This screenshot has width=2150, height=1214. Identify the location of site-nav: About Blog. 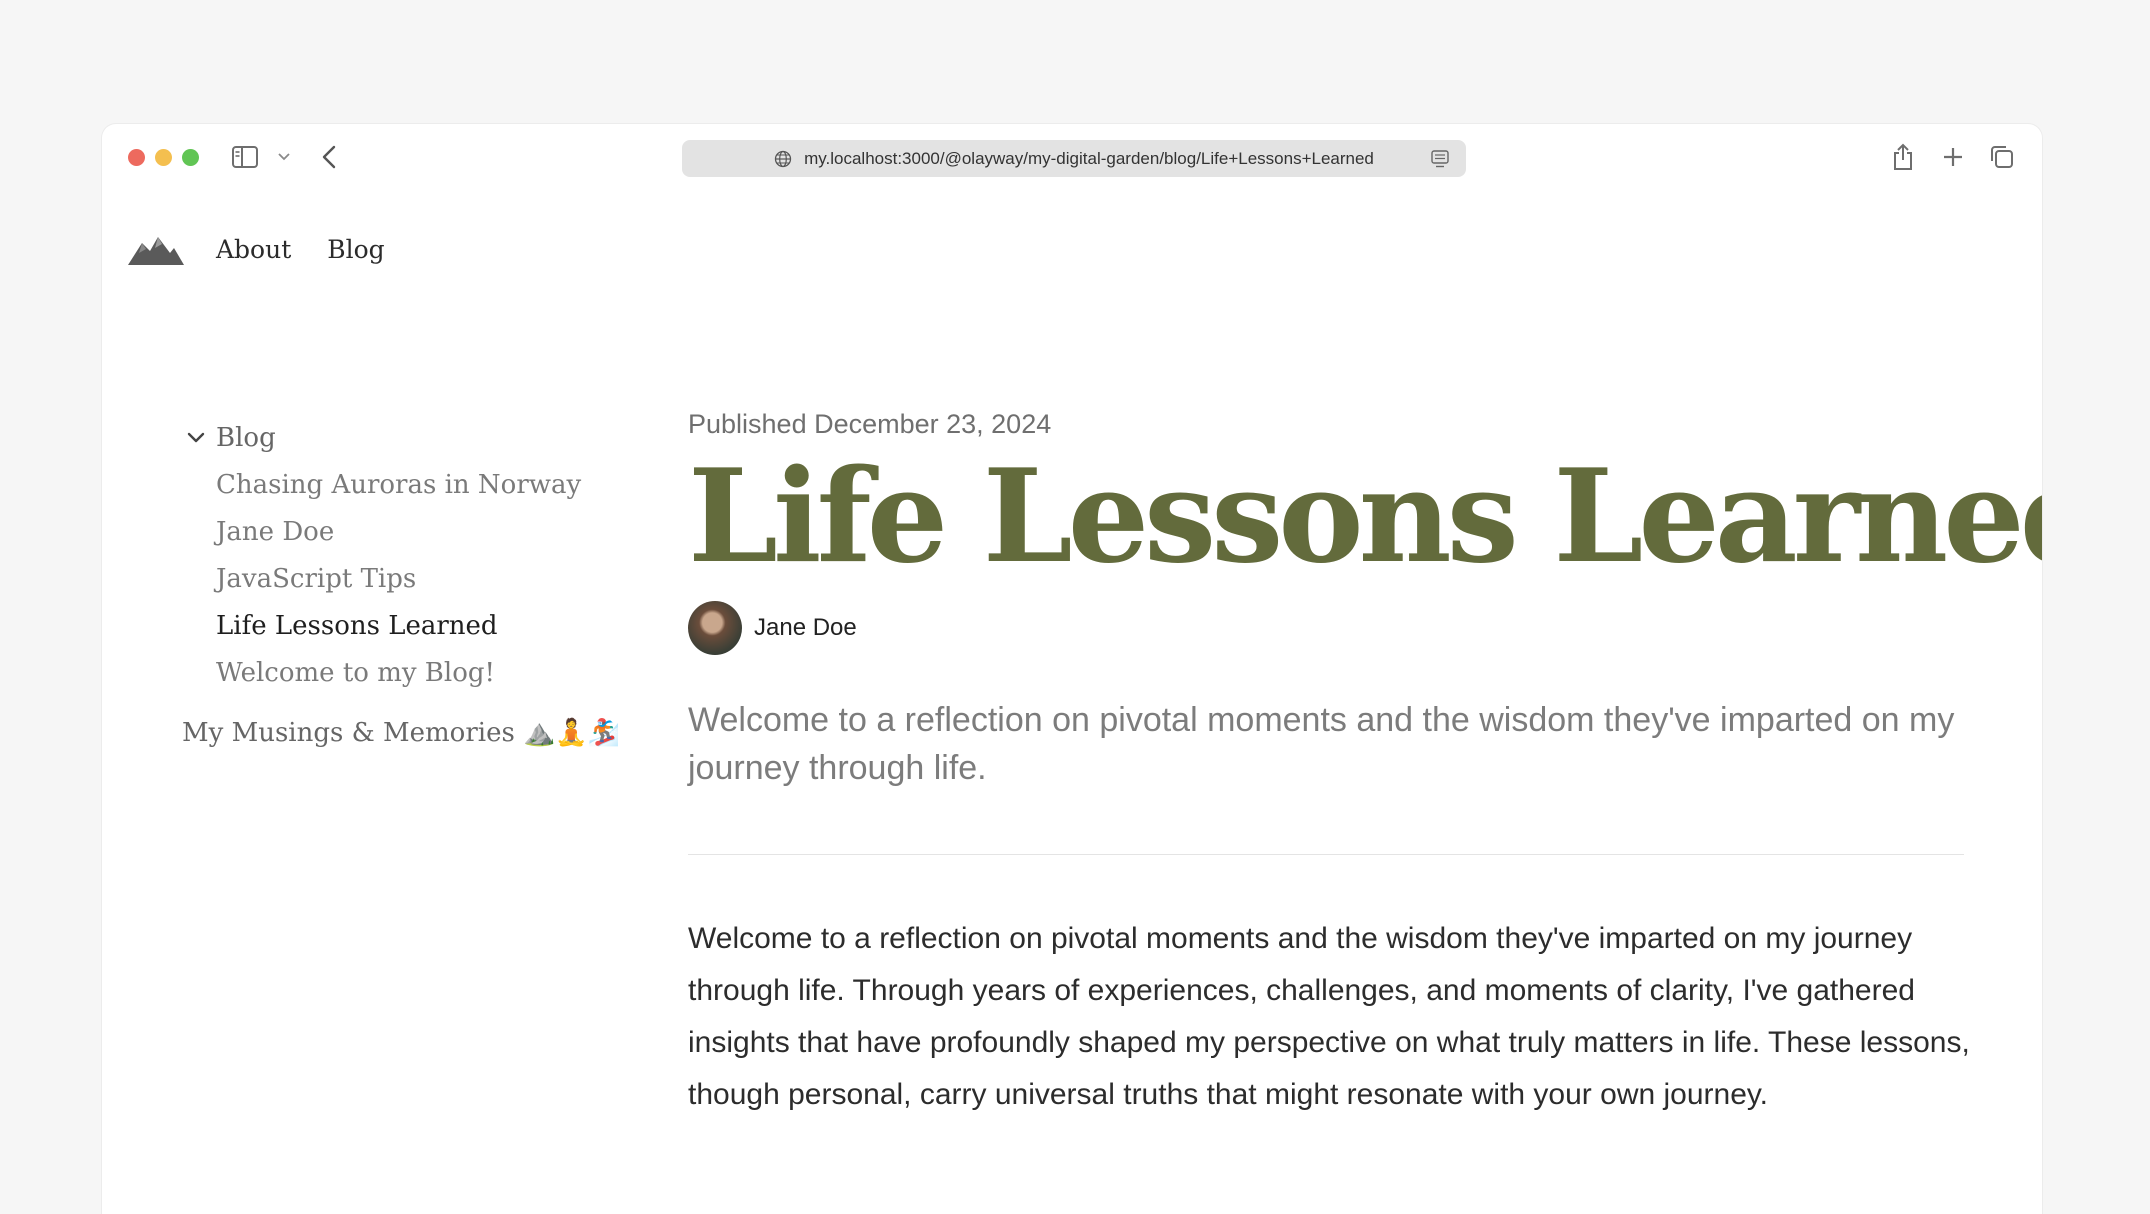
(256, 249).